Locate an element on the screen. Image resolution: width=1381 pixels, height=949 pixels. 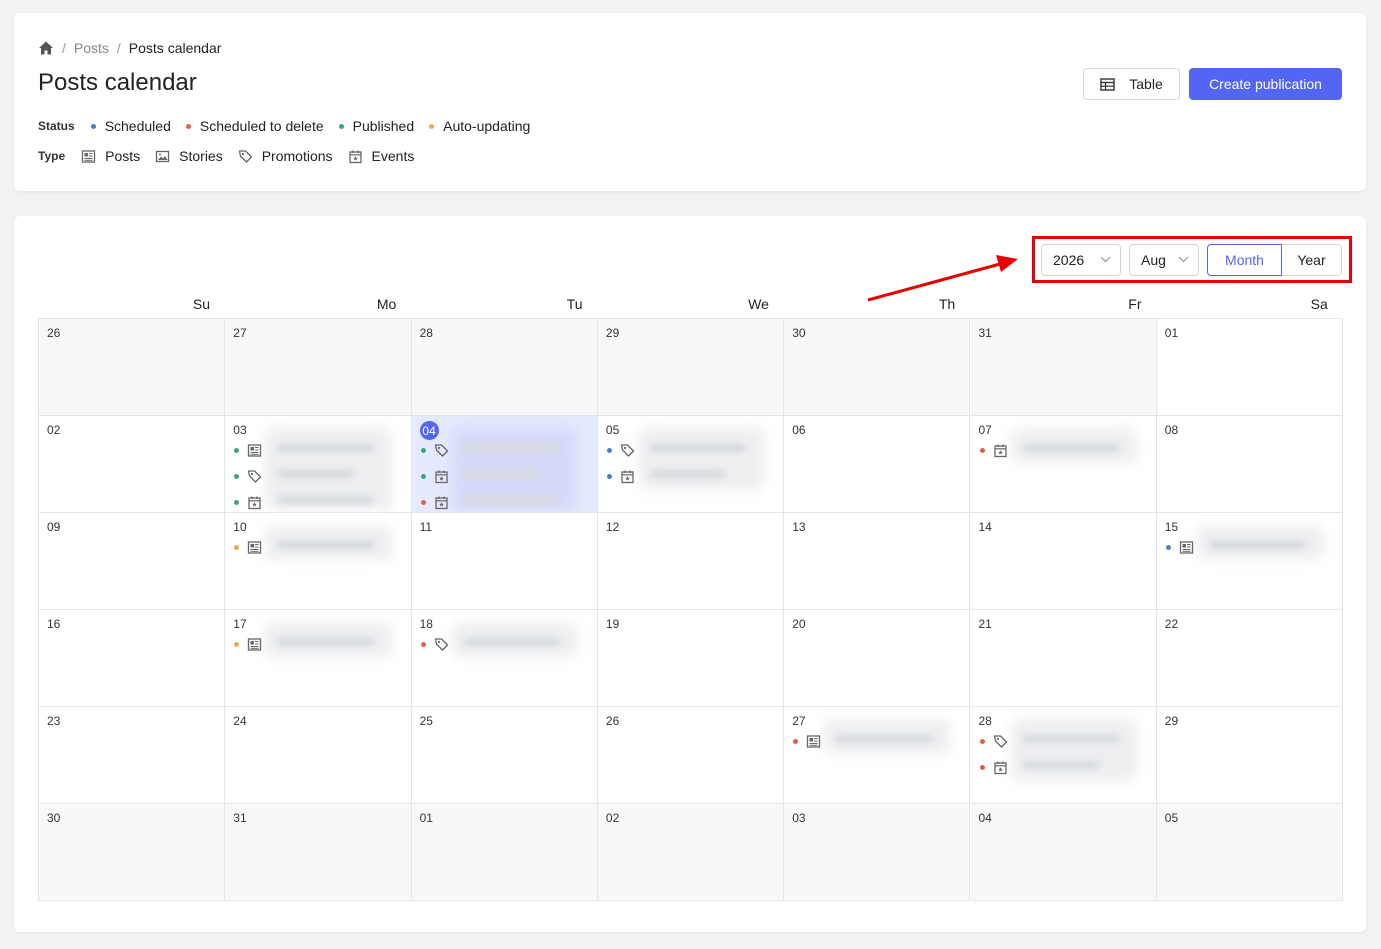
day-number: 28 is located at coordinates (426, 333).